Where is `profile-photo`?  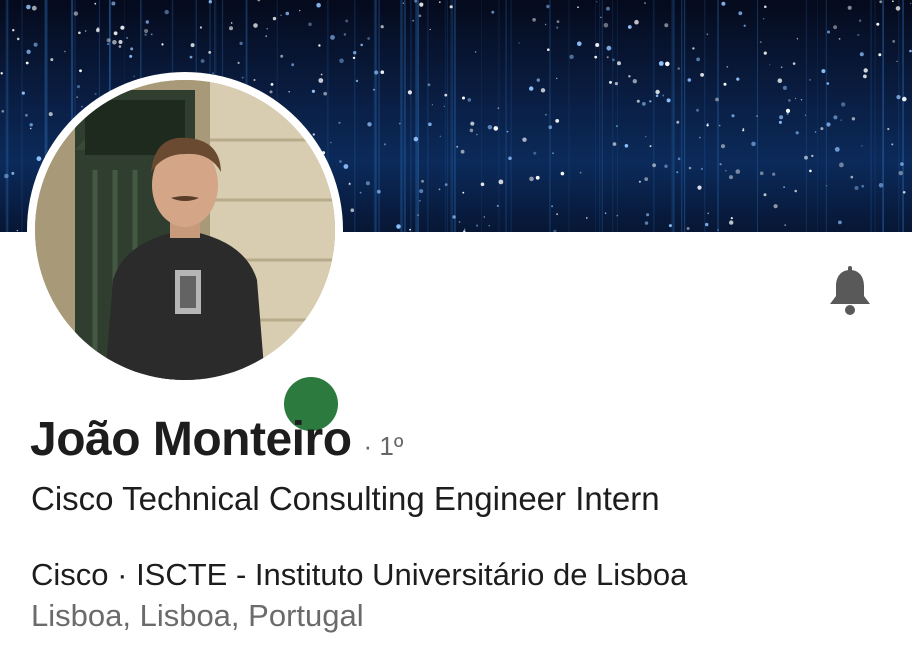
profile-photo is located at coordinates (185, 230).